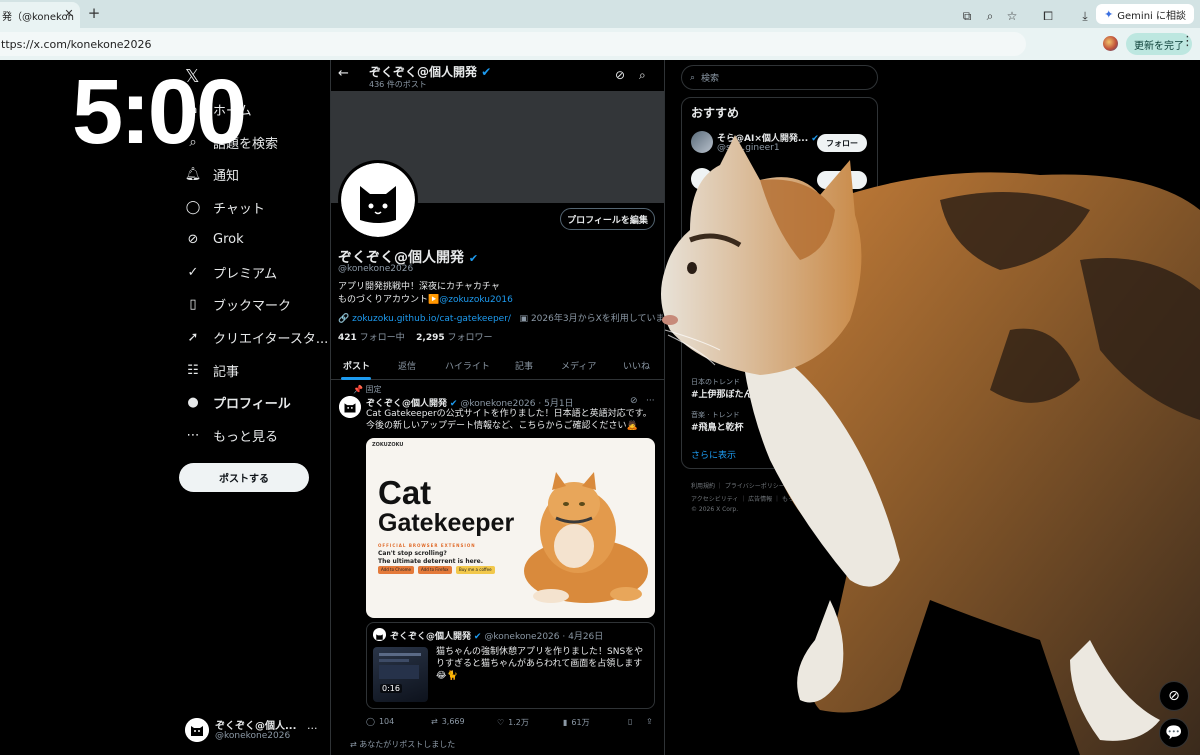  Describe the element at coordinates (367, 389) in the screenshot. I see `pinned-label: 📌 固定` at that location.